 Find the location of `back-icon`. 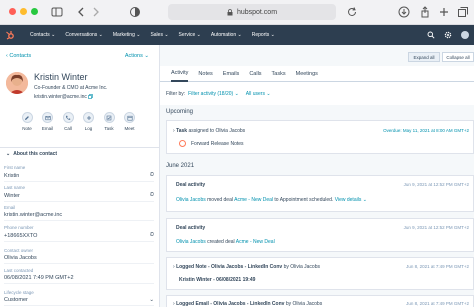

back-icon is located at coordinates (82, 12).